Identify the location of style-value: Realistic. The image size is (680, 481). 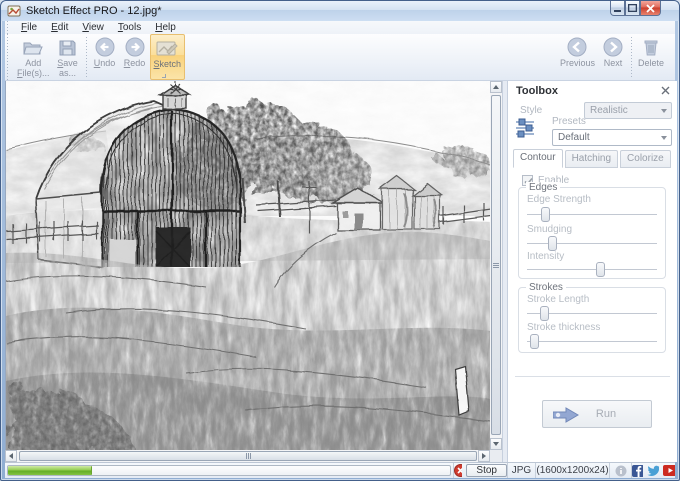
(609, 110).